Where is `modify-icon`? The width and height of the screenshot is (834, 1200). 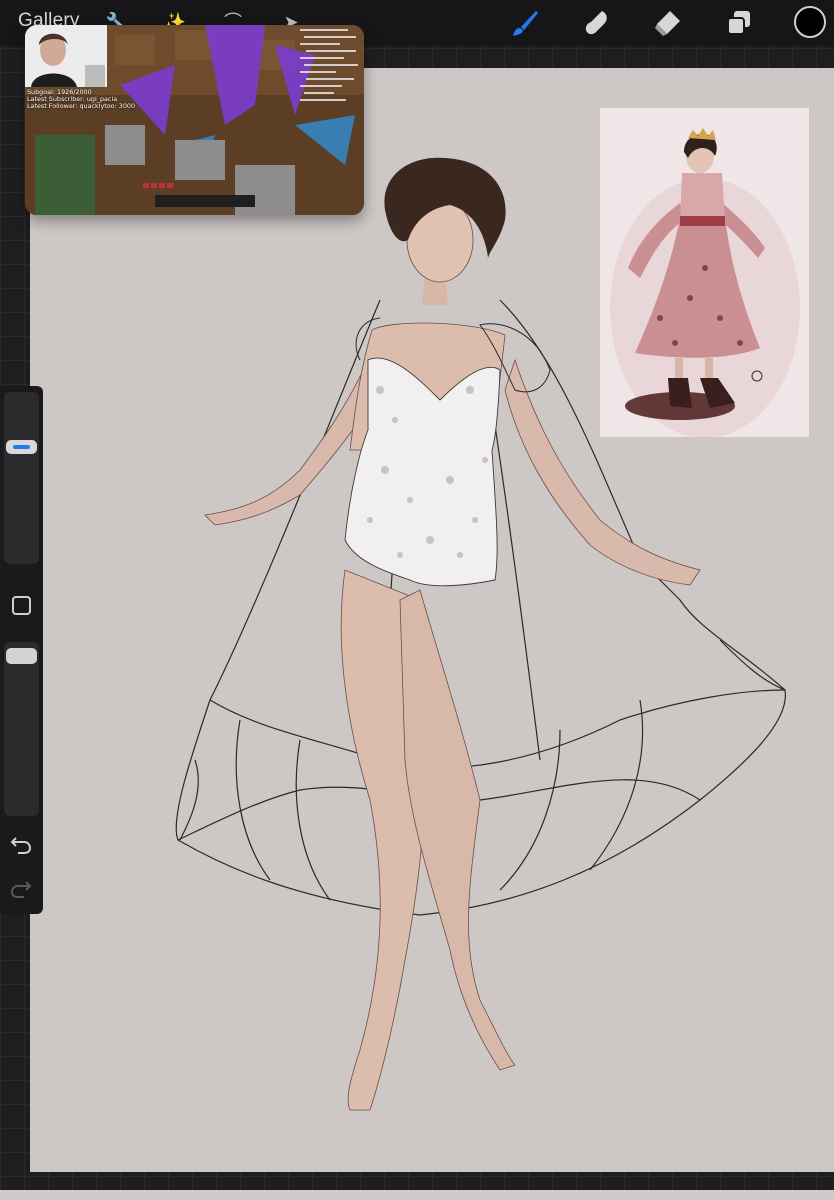
modify-icon is located at coordinates (21, 605).